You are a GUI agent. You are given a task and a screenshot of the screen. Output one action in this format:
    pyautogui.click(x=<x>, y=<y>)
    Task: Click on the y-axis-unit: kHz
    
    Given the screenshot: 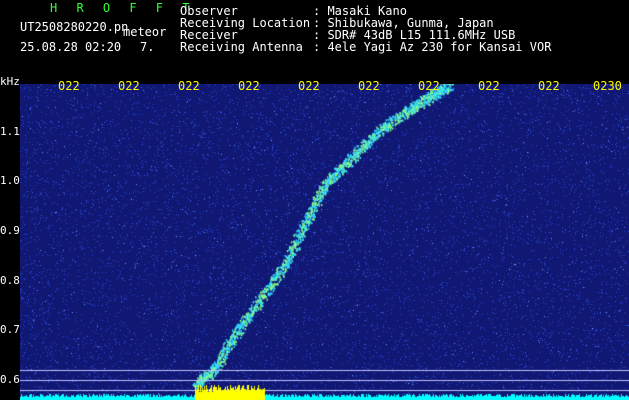 What is the action you would take?
    pyautogui.click(x=10, y=81)
    